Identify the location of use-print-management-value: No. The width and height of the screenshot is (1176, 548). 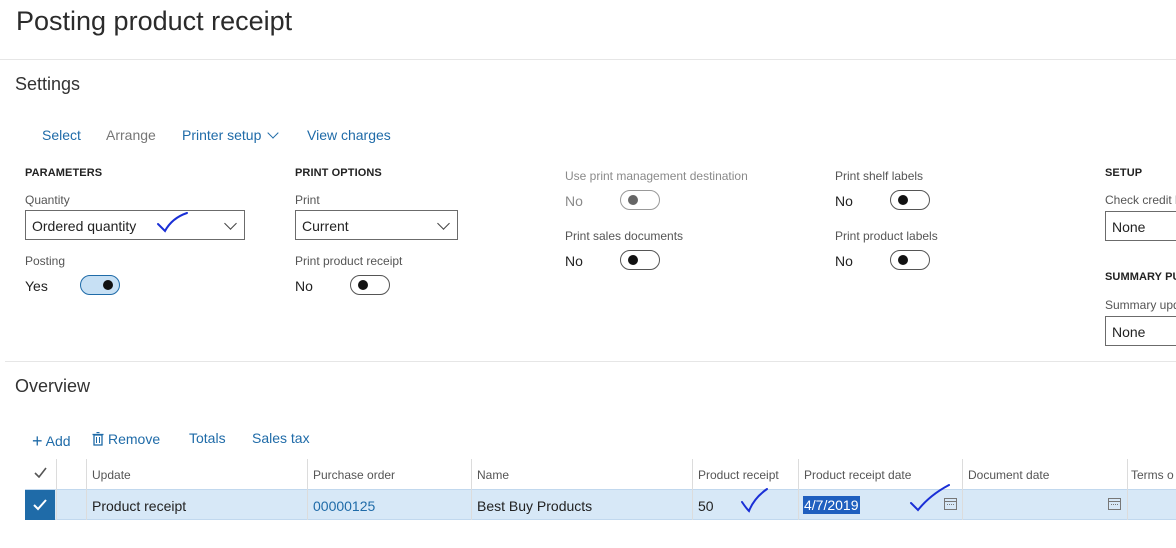
(574, 201).